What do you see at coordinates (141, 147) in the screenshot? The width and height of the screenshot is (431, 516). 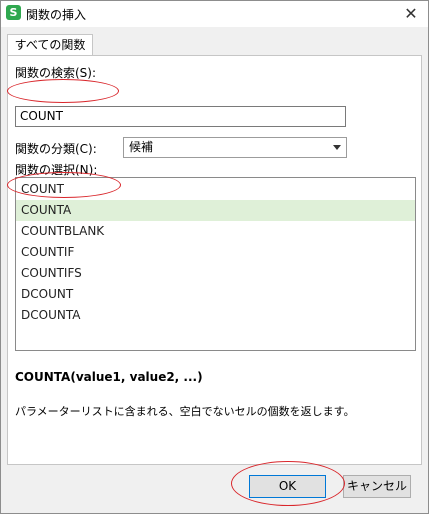 I see `category-selected-value: 候補` at bounding box center [141, 147].